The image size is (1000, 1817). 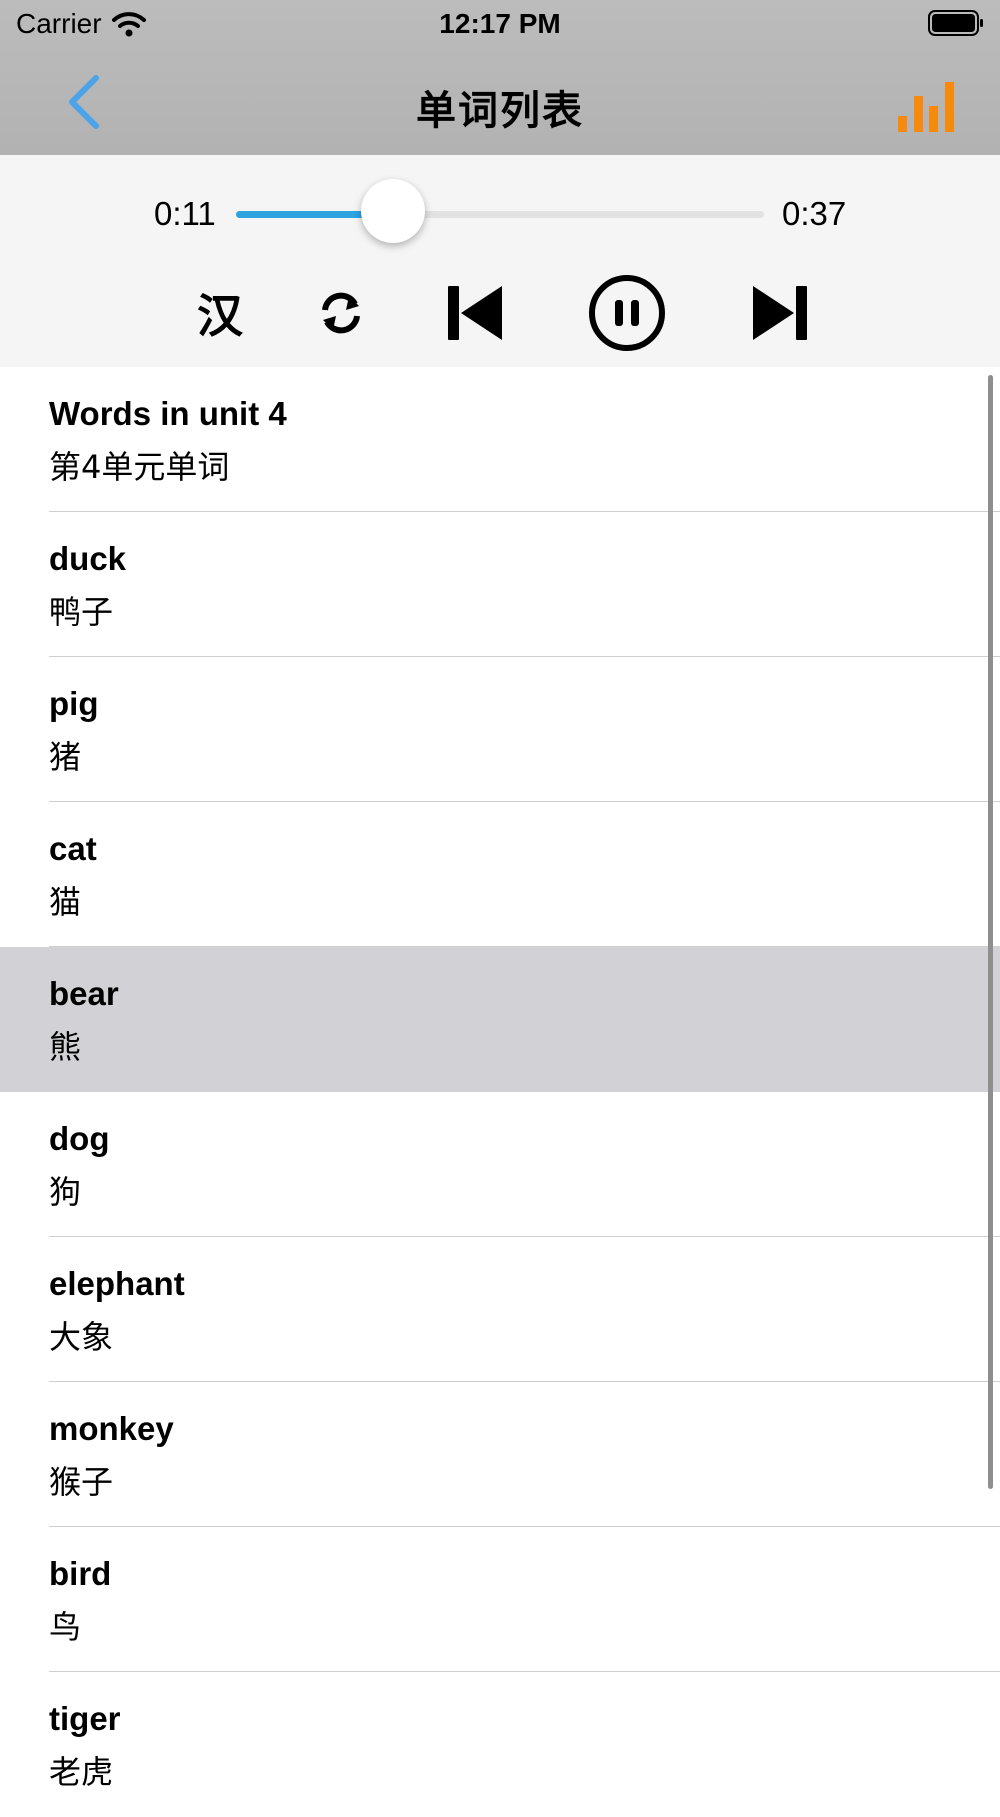 What do you see at coordinates (500, 1164) in the screenshot?
I see `list-item: dog 狗` at bounding box center [500, 1164].